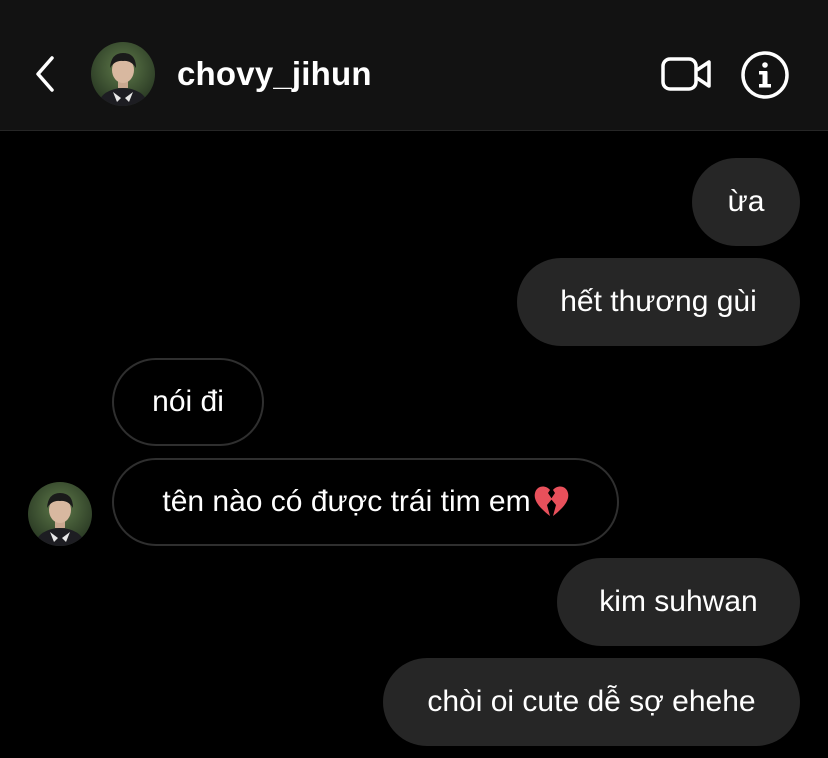  Describe the element at coordinates (551, 501) in the screenshot. I see `broken-heart-icon` at that location.